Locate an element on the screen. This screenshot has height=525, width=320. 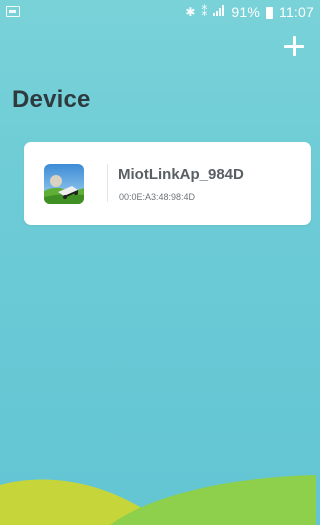
status-right: ✱ ⁑ 91% 11:07 is located at coordinates (249, 12).